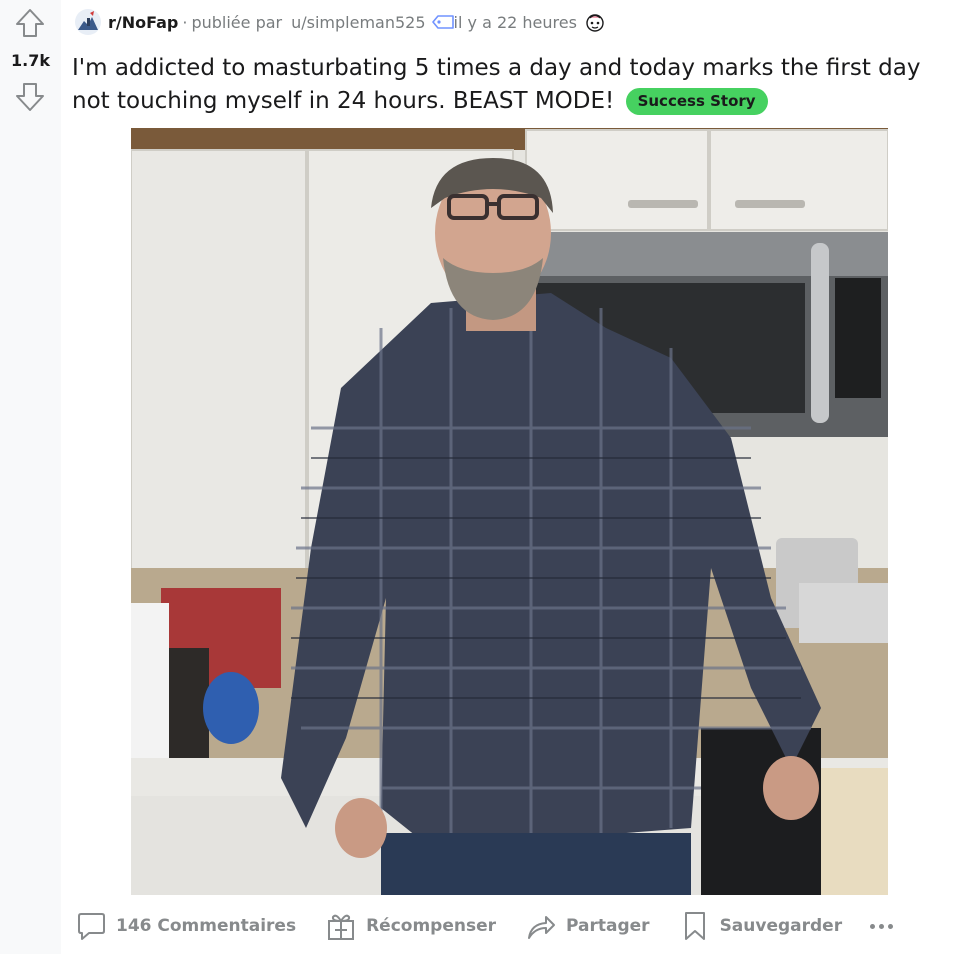  I want to click on vote-score: 1.7k, so click(30, 60).